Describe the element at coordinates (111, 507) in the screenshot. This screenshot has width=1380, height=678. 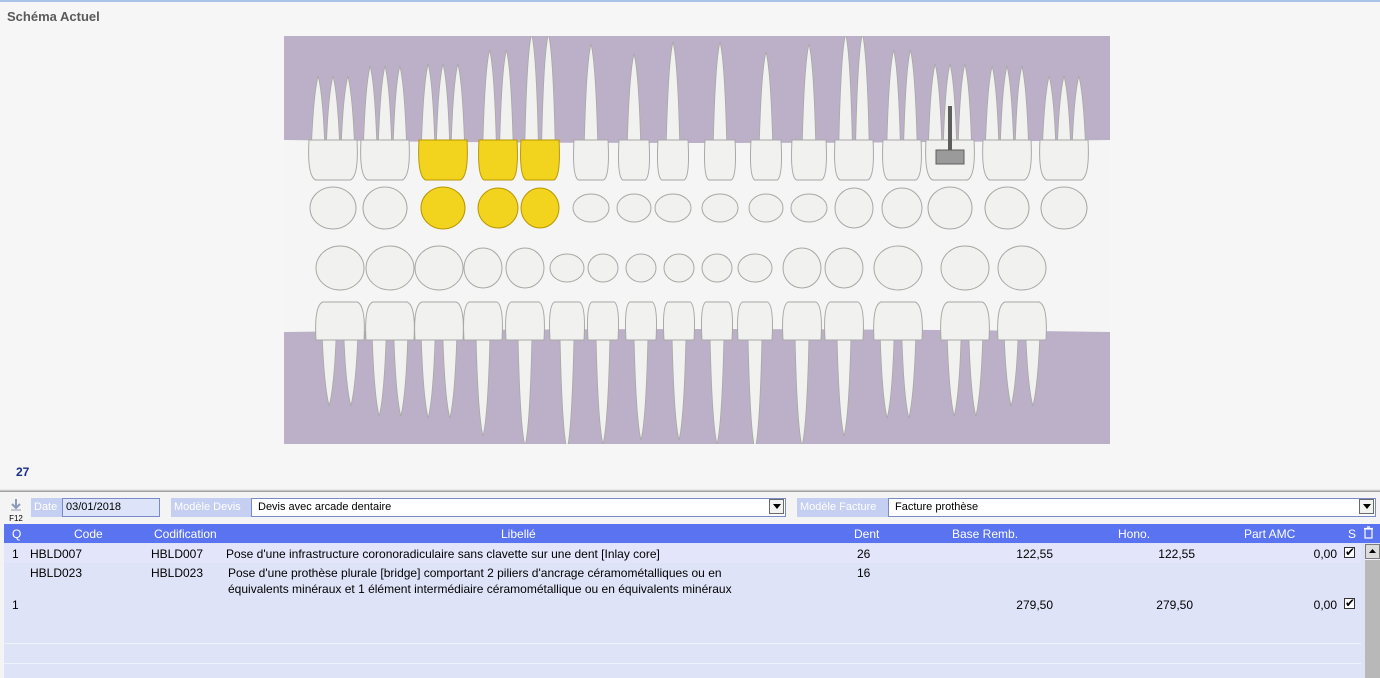
I see `date-field: 03/01/2018` at that location.